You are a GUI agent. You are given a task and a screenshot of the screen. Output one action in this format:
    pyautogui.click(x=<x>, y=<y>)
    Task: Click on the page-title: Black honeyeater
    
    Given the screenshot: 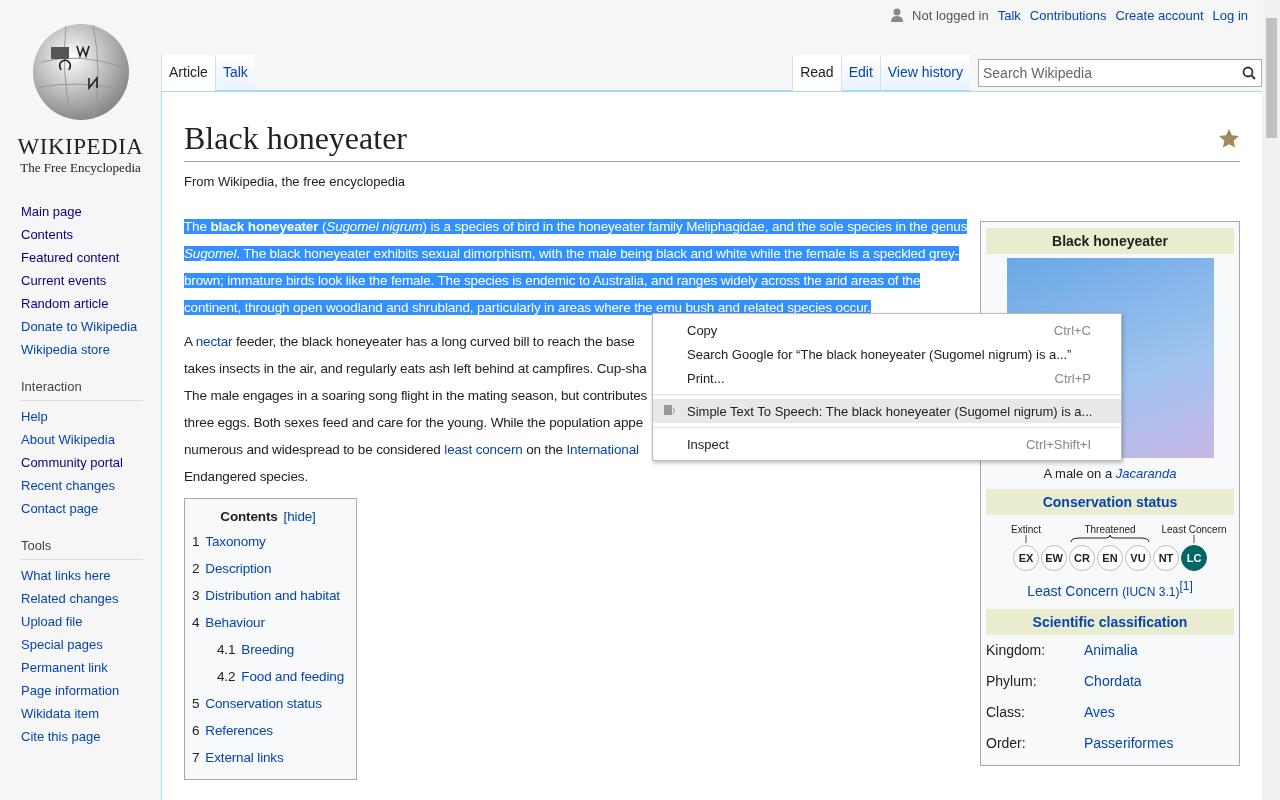 What is the action you would take?
    pyautogui.click(x=295, y=138)
    